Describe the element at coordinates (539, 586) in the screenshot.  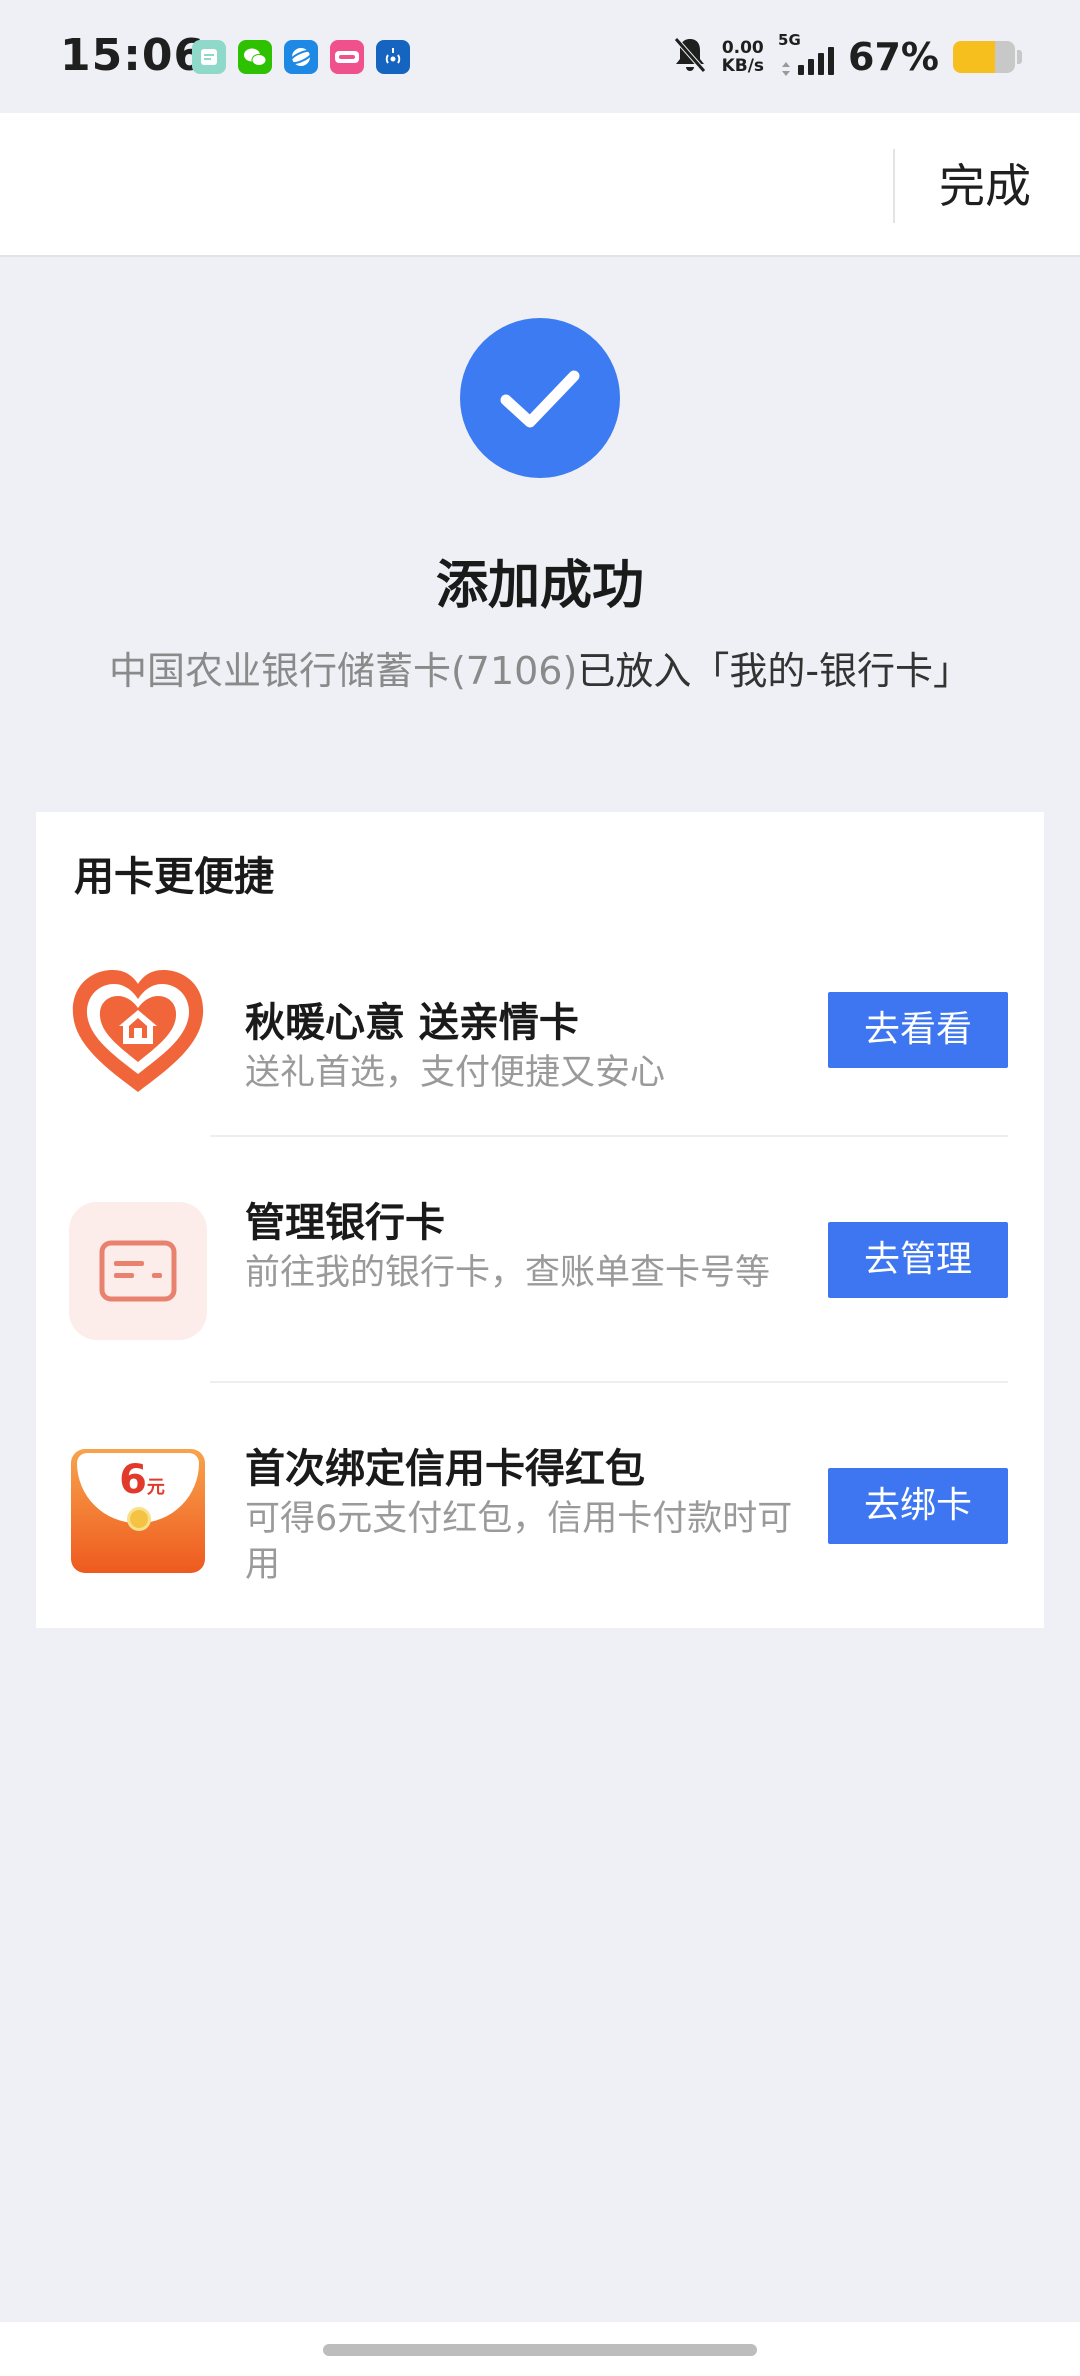
I see `success-title: 添加成功` at that location.